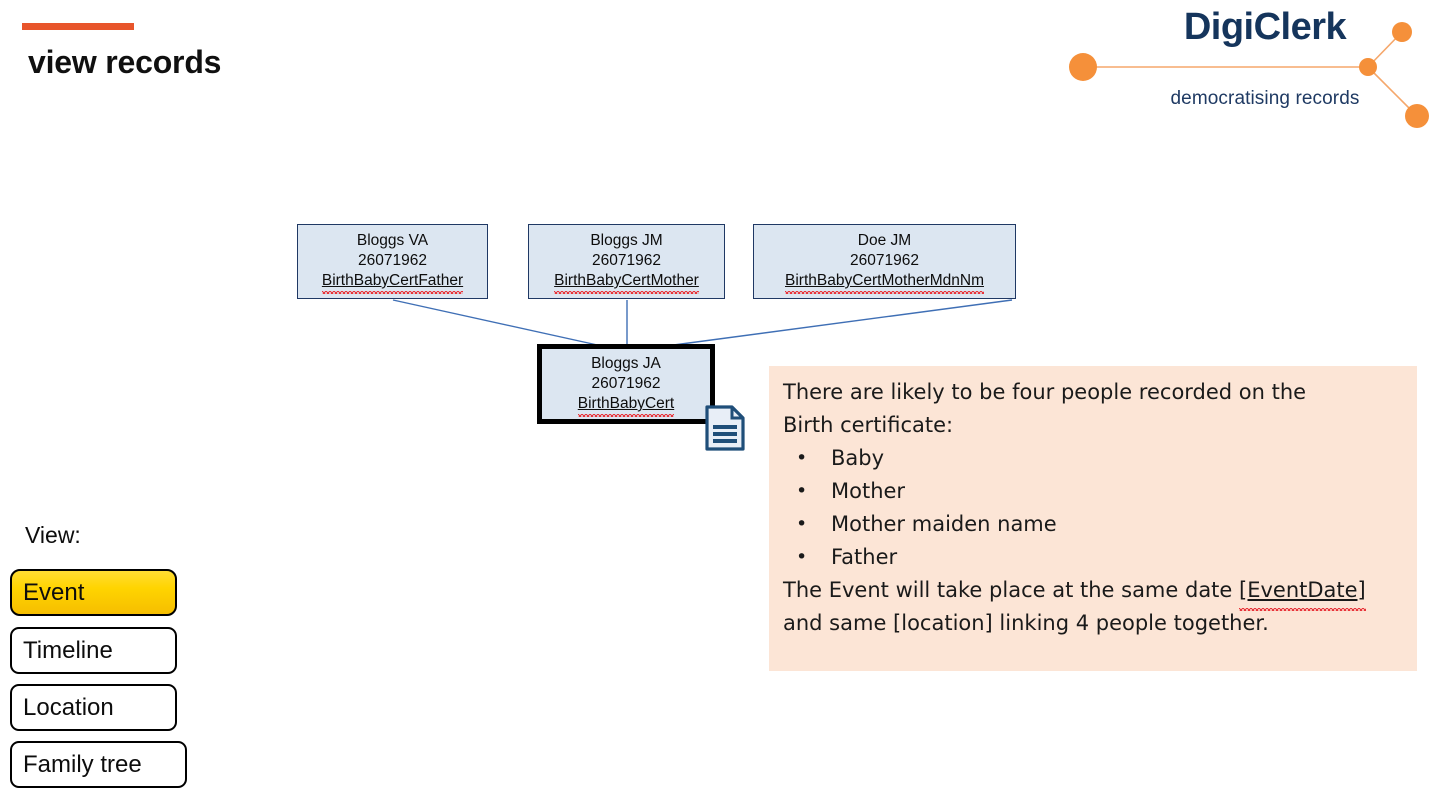 The width and height of the screenshot is (1429, 801). I want to click on person-name: Bloggs JM, so click(626, 240).